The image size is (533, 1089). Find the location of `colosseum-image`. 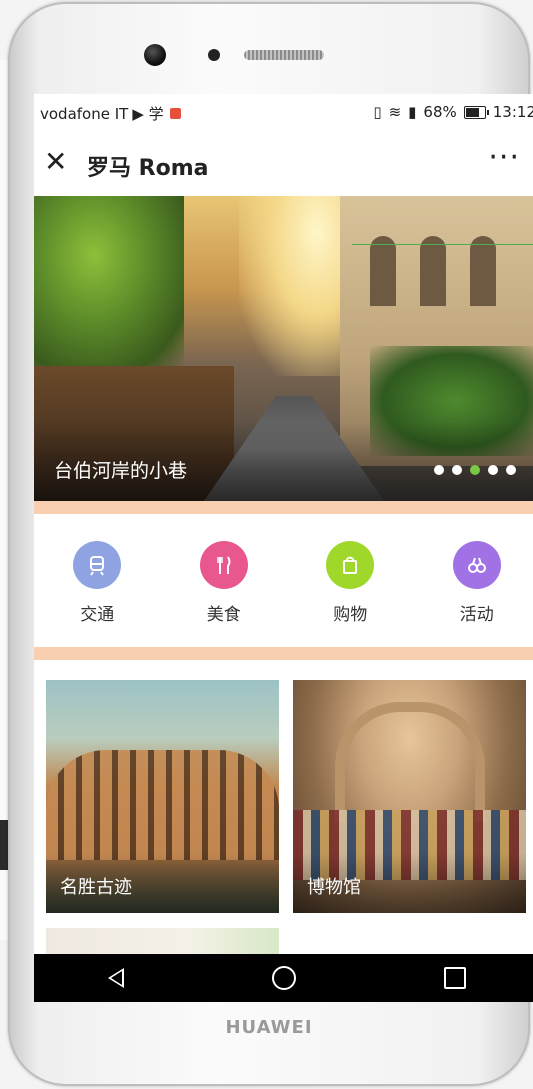

colosseum-image is located at coordinates (162, 805).